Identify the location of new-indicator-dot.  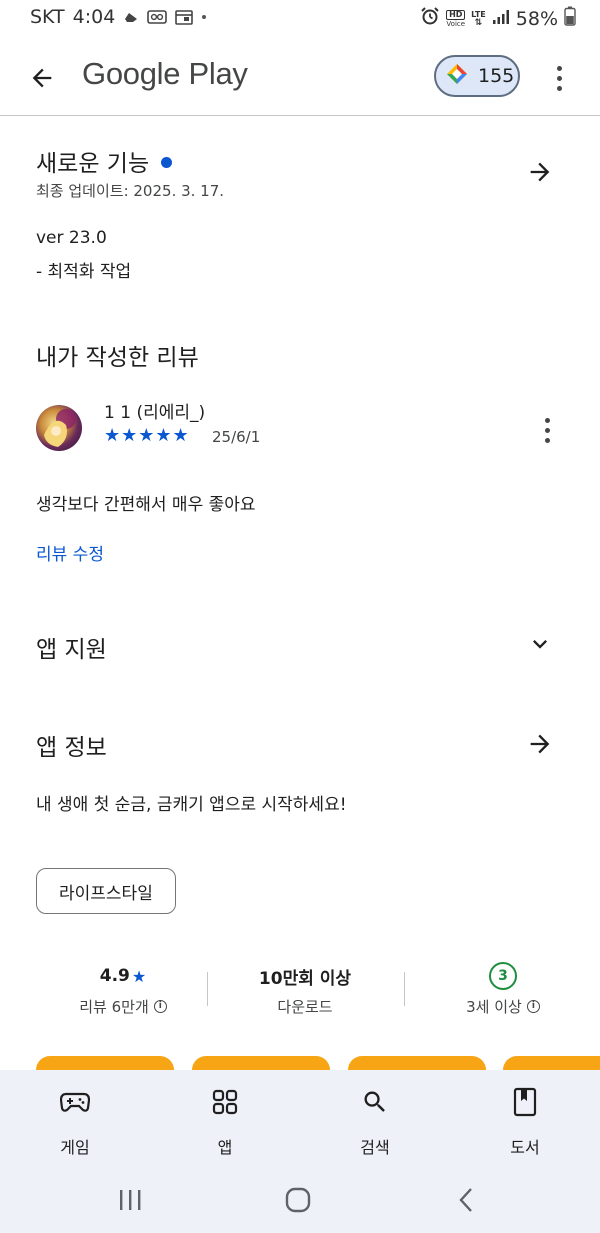
(167, 162).